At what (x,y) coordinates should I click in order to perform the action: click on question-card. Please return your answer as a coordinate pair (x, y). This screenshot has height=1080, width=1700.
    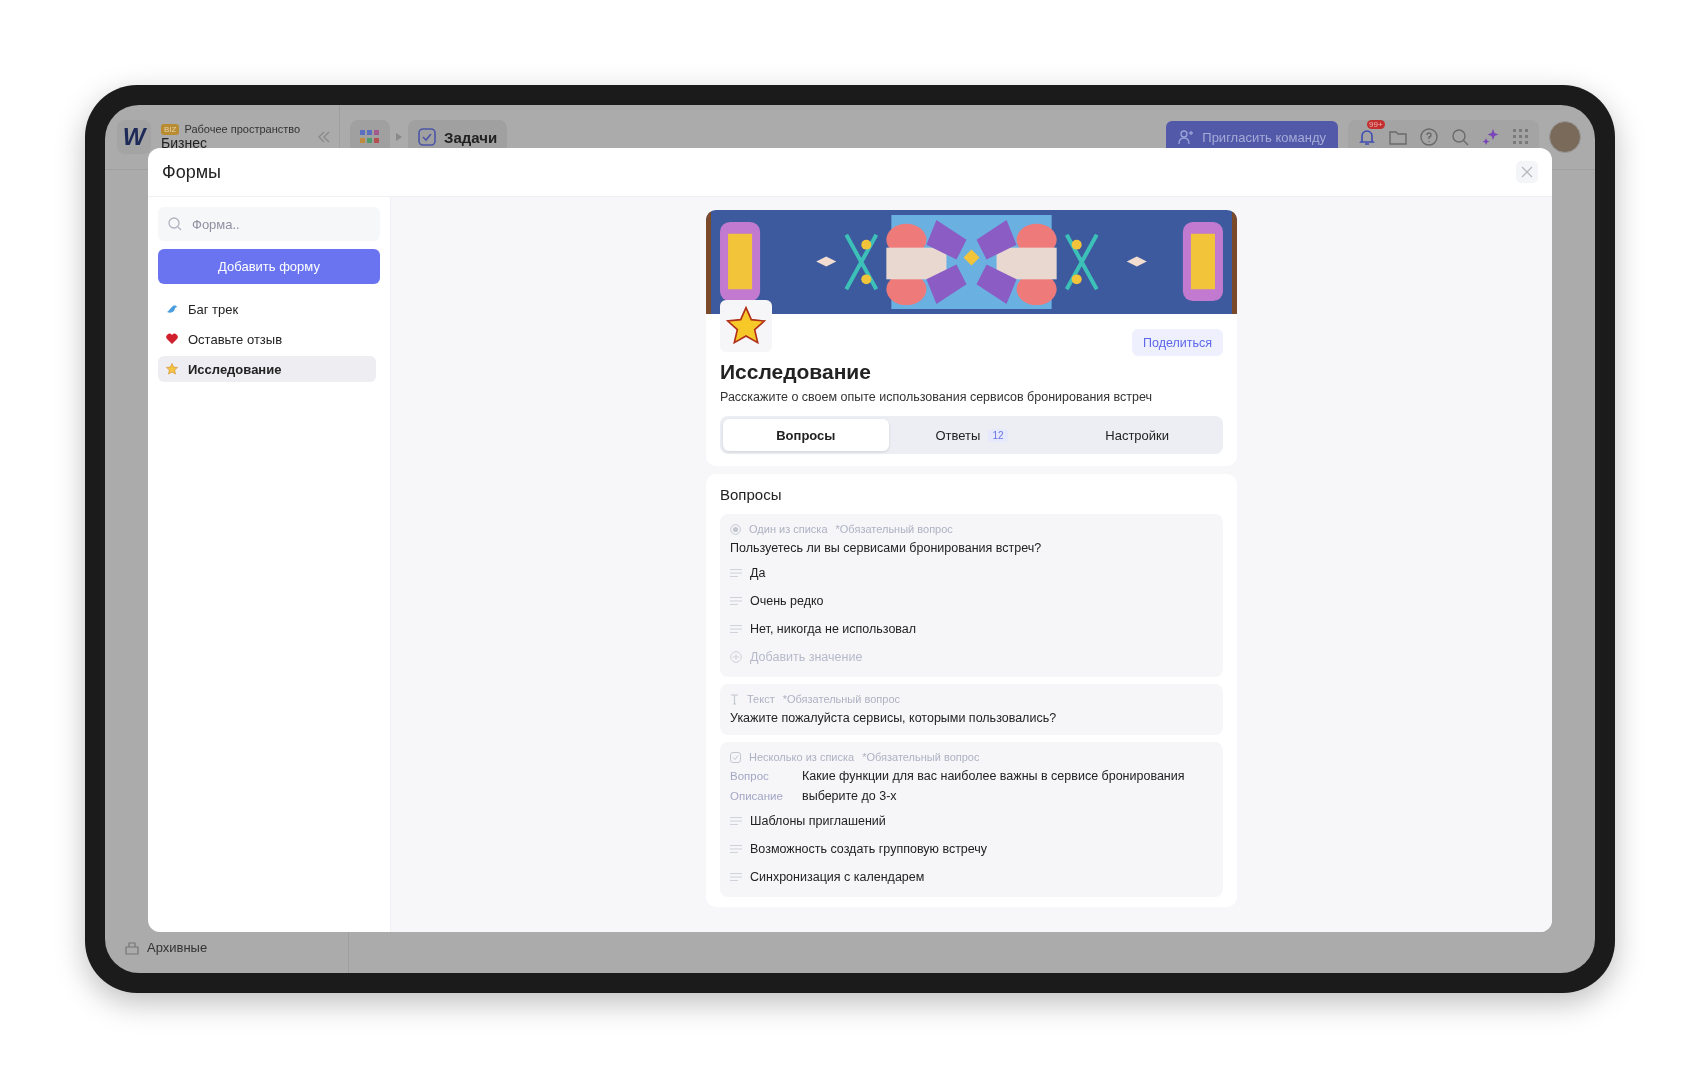
    Looking at the image, I should click on (971, 819).